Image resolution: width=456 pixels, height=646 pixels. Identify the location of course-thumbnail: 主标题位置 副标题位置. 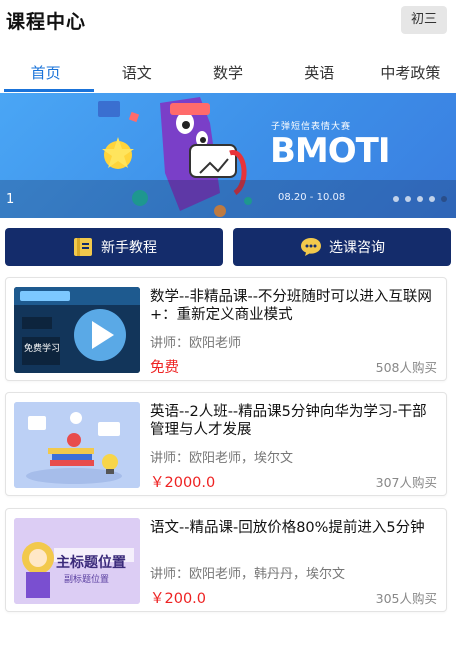
(77, 561).